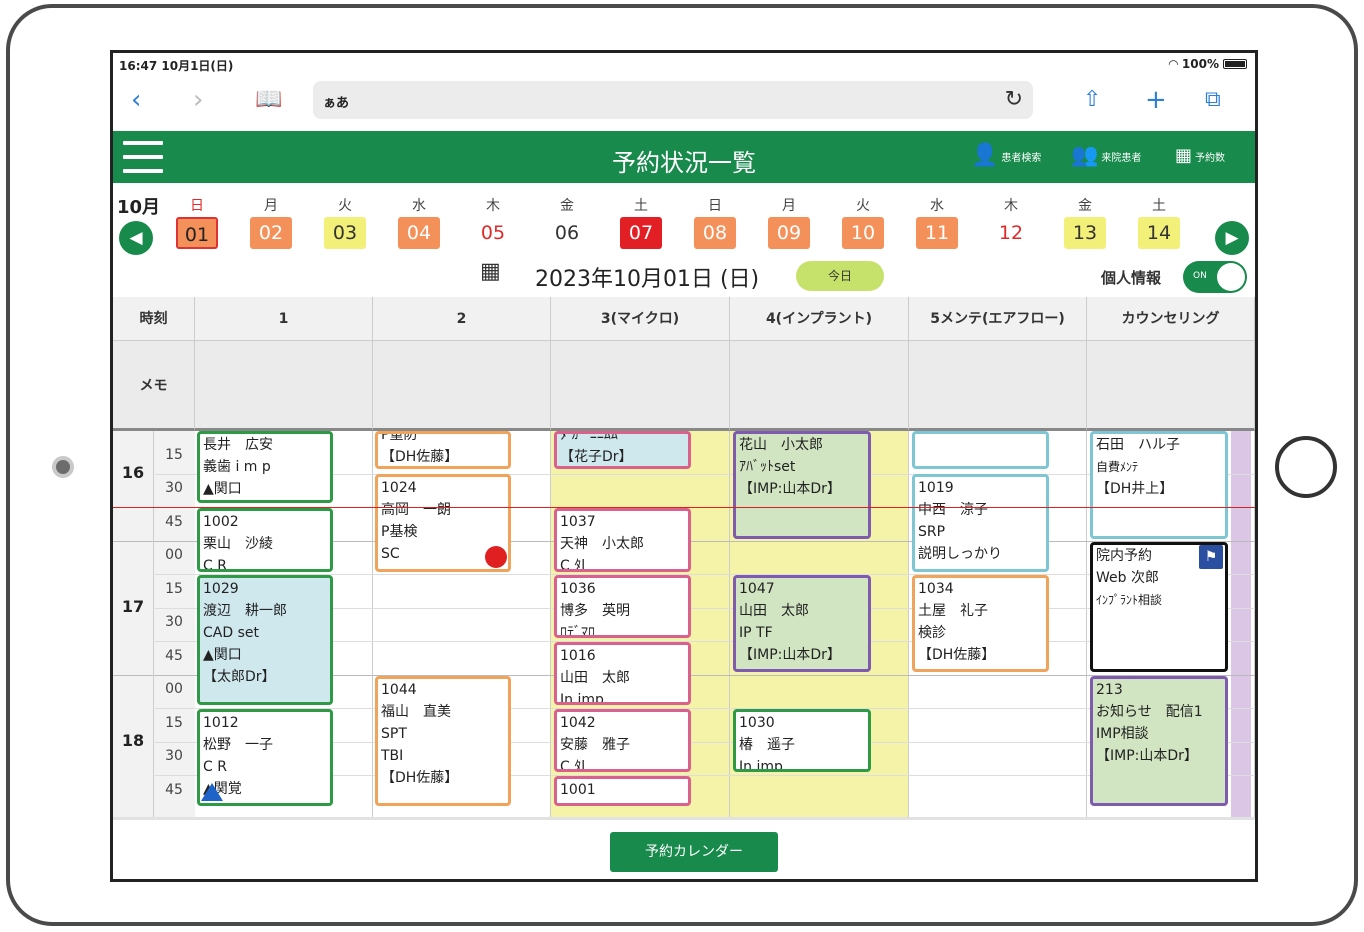  I want to click on calendar-icon: ▦, so click(490, 271).